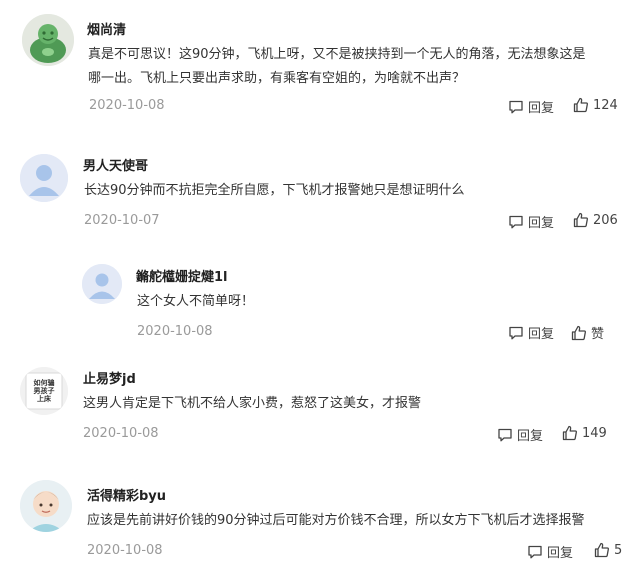 This screenshot has width=644, height=580. I want to click on comment-text-line: 这个女人不简单呀！, so click(196, 301).